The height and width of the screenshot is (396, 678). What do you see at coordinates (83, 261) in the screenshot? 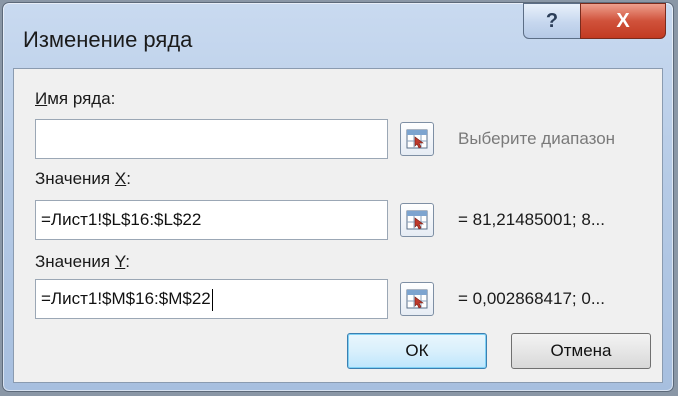
I see `y-values-label: Значения Y:` at bounding box center [83, 261].